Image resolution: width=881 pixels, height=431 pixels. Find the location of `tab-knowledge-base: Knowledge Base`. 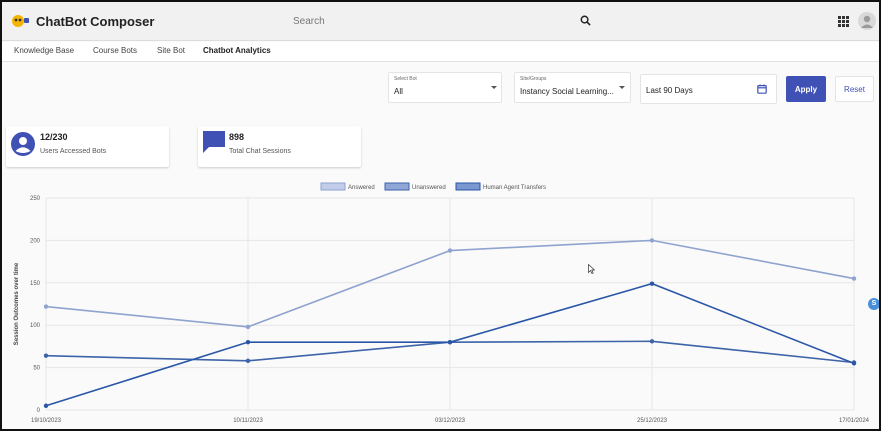

tab-knowledge-base: Knowledge Base is located at coordinates (44, 50).